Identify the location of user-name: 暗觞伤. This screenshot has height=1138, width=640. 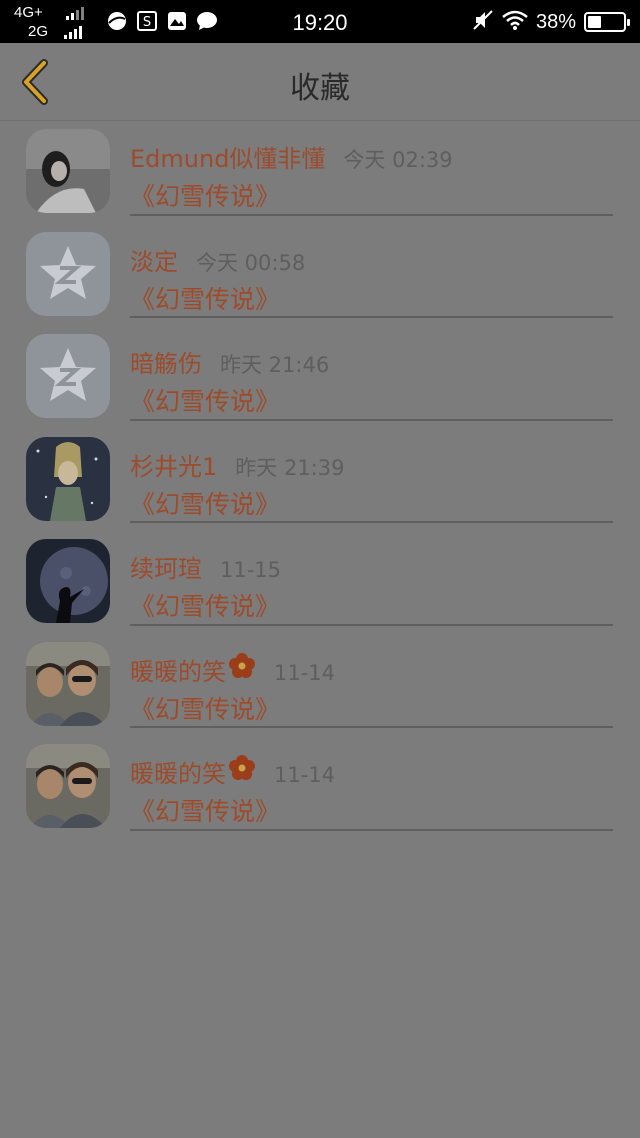
(166, 361).